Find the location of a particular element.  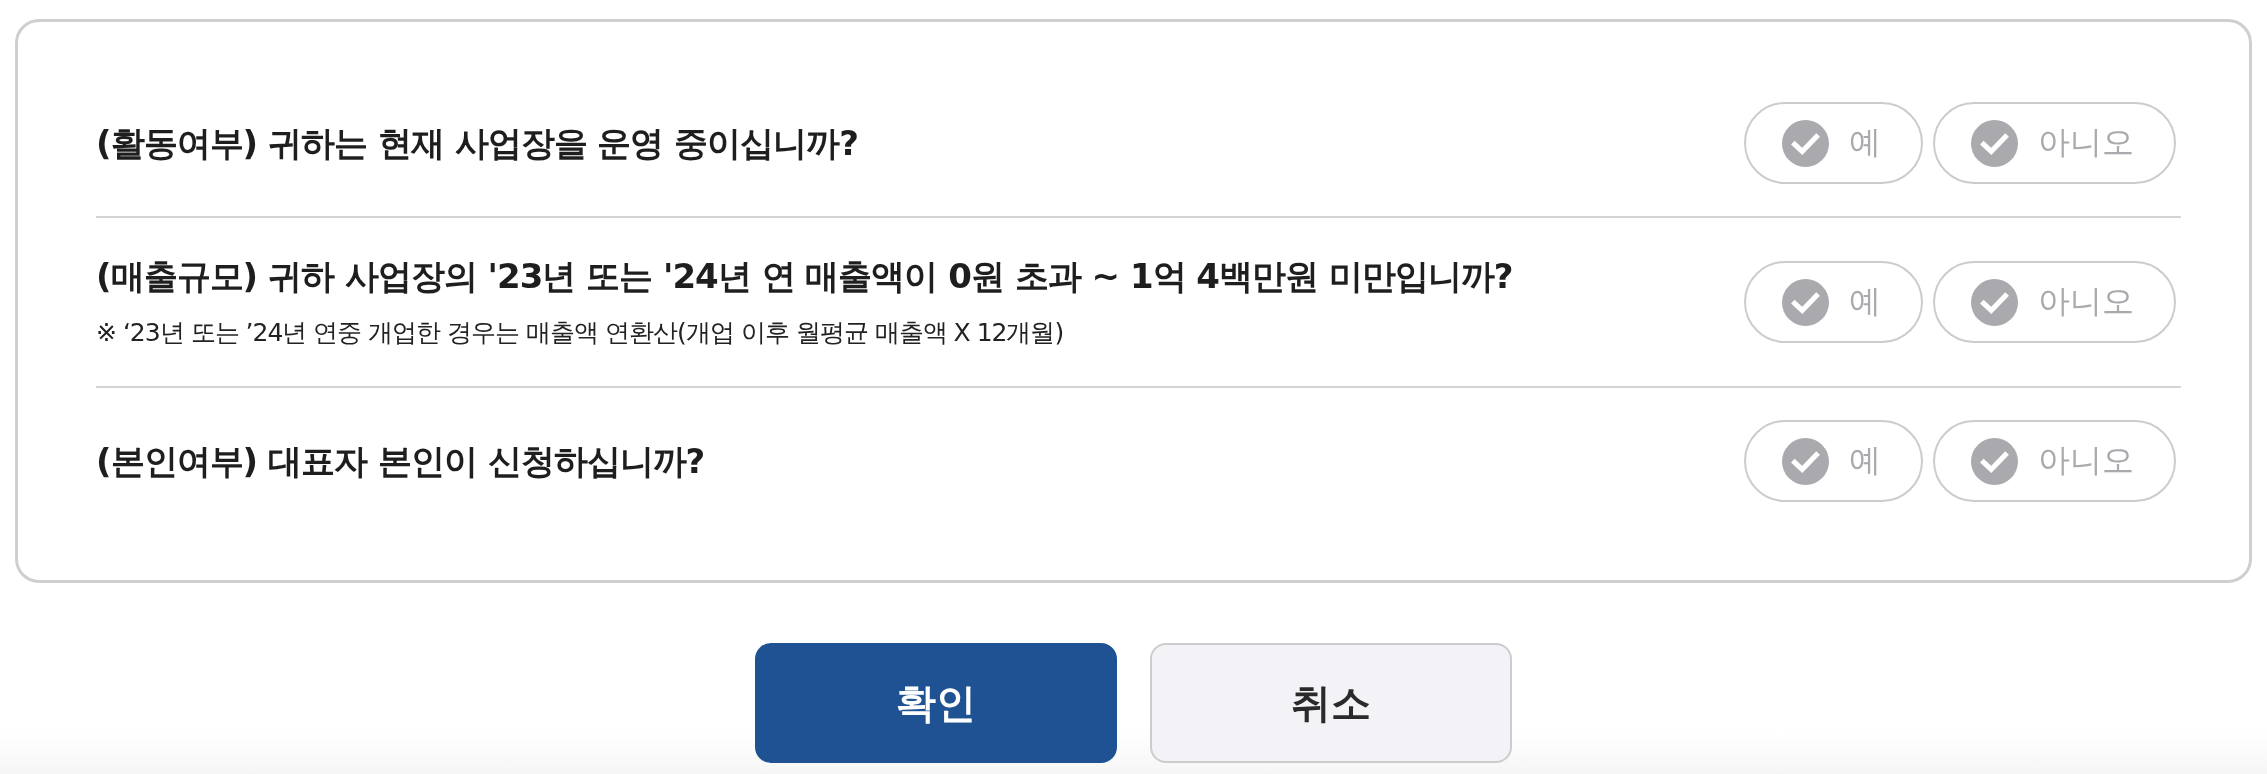

question-text: (활동여부) 귀하는 현재 사업장을 운영 중이십니까? is located at coordinates (477, 143).